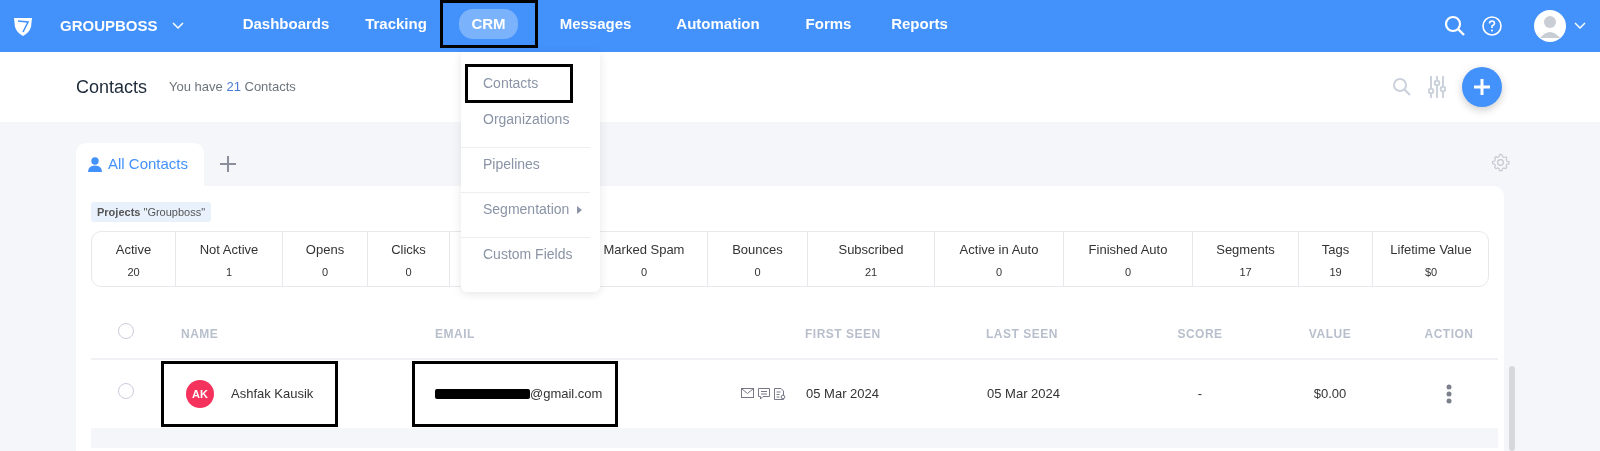 The height and width of the screenshot is (451, 1600). Describe the element at coordinates (644, 250) in the screenshot. I see `stat-label: Marked Spam` at that location.